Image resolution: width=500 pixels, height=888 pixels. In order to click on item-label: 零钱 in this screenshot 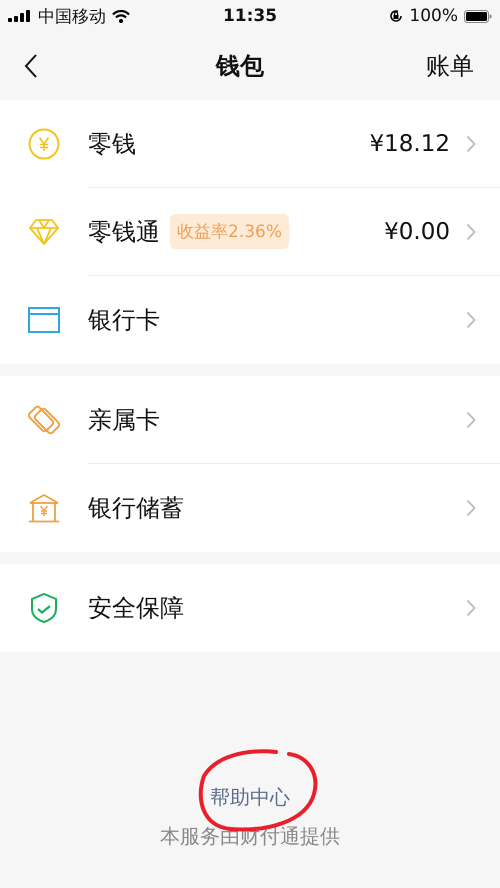, I will do `click(112, 144)`.